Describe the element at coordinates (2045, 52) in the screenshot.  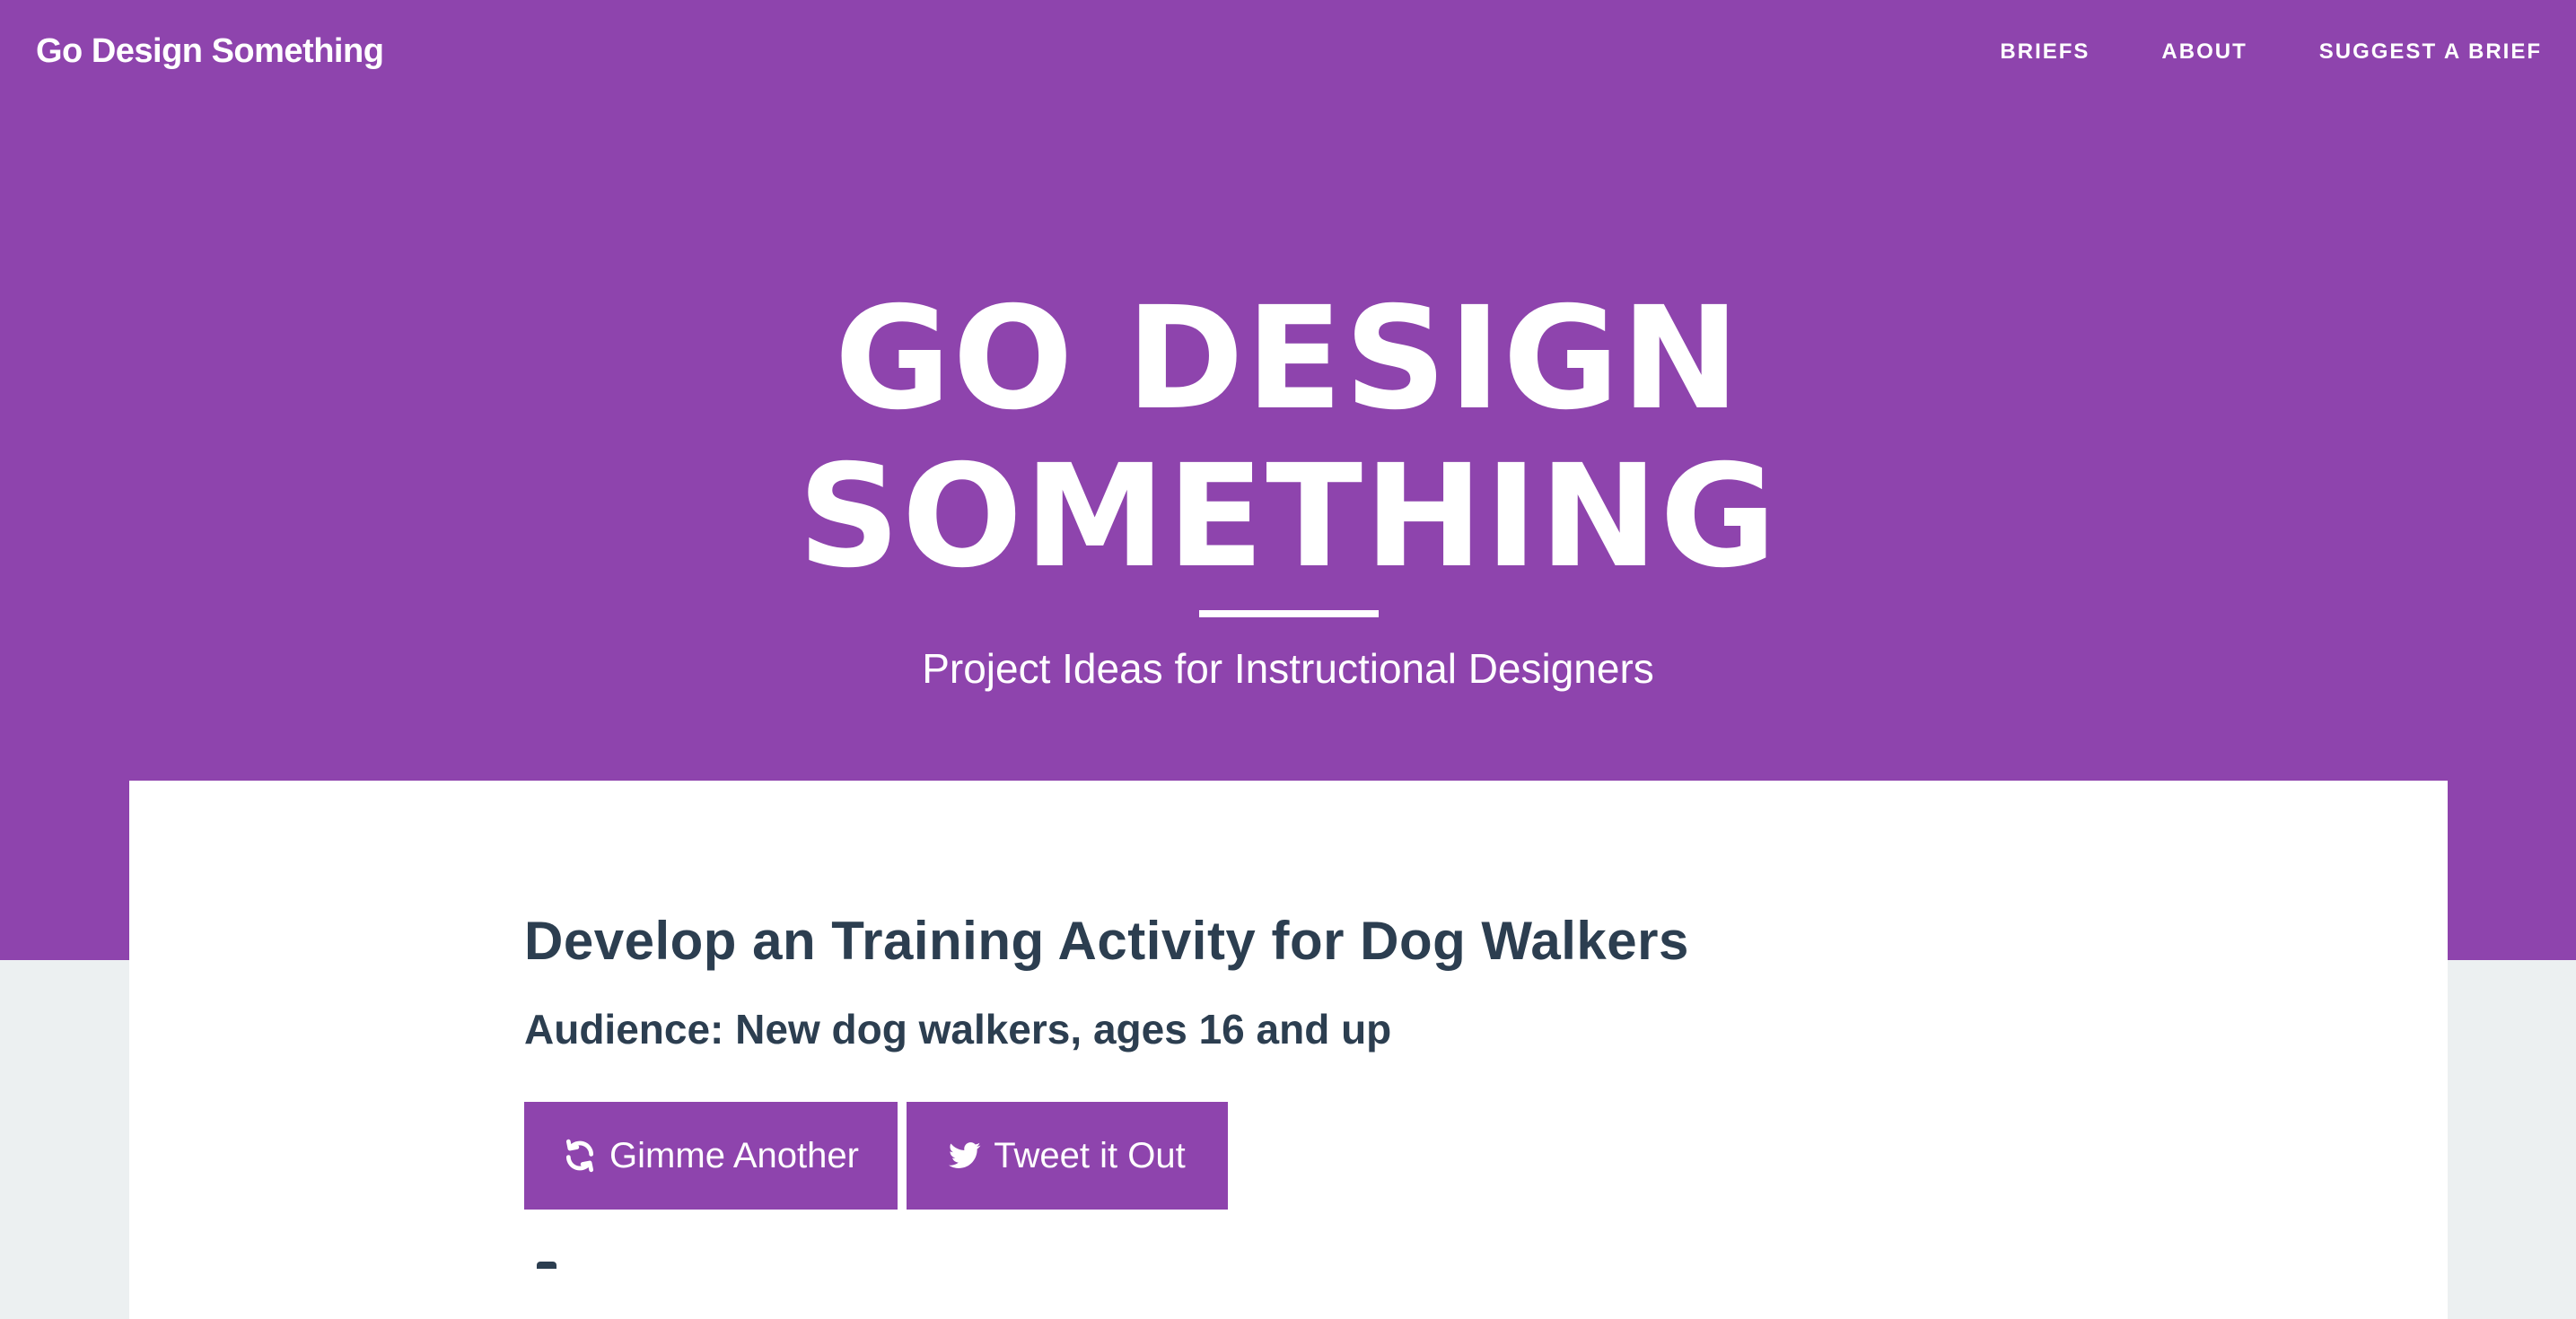
I see `nav-link-briefs: BRIEFS` at that location.